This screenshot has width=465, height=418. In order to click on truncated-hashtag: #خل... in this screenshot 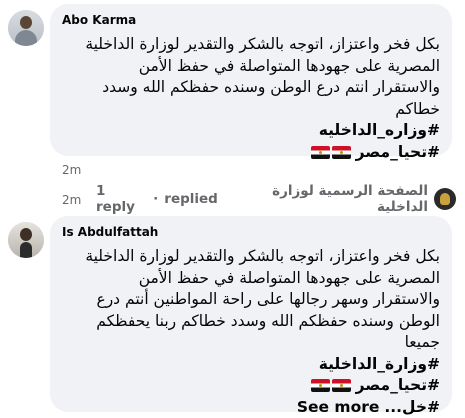, I will do `click(412, 406)`.